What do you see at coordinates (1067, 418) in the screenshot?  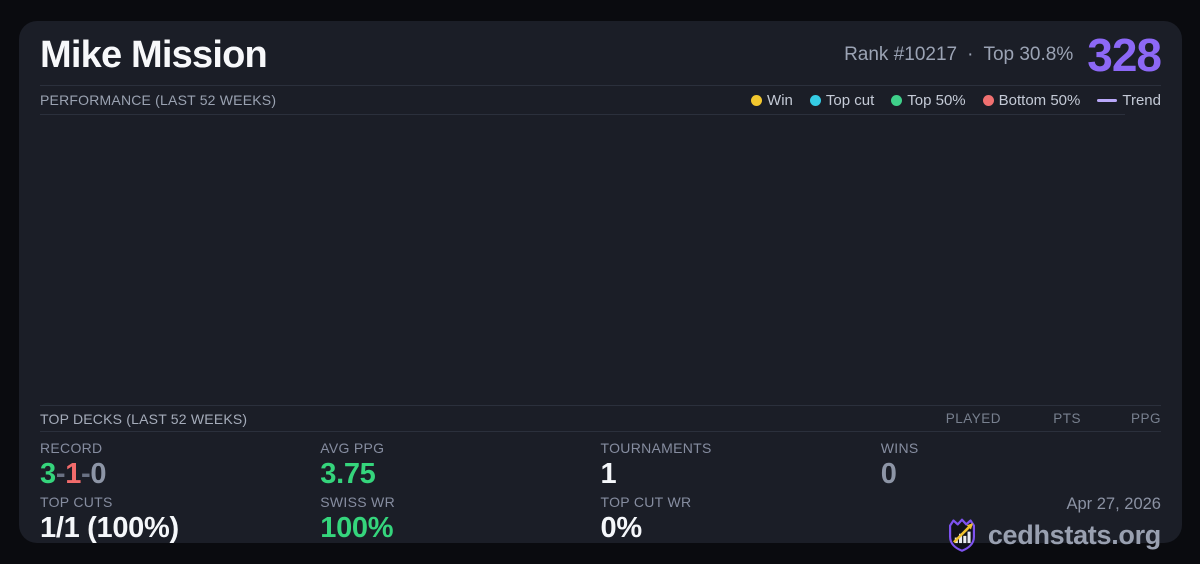 I see `column-header-pts: PTS` at bounding box center [1067, 418].